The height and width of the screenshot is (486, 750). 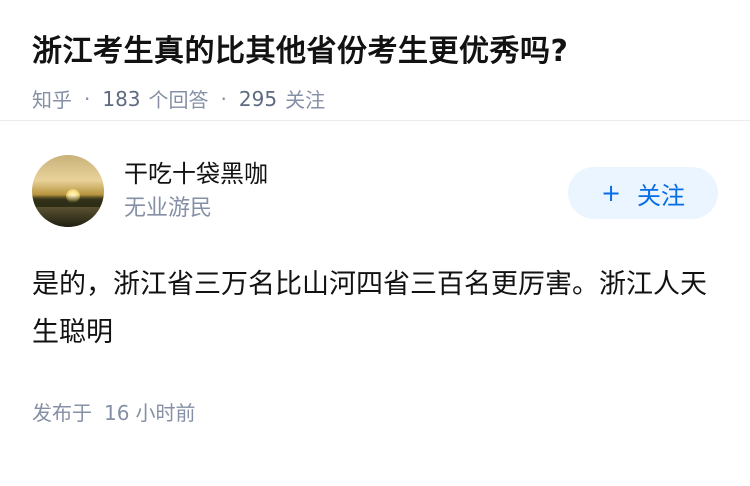 What do you see at coordinates (121, 98) in the screenshot?
I see `answer-count: 183` at bounding box center [121, 98].